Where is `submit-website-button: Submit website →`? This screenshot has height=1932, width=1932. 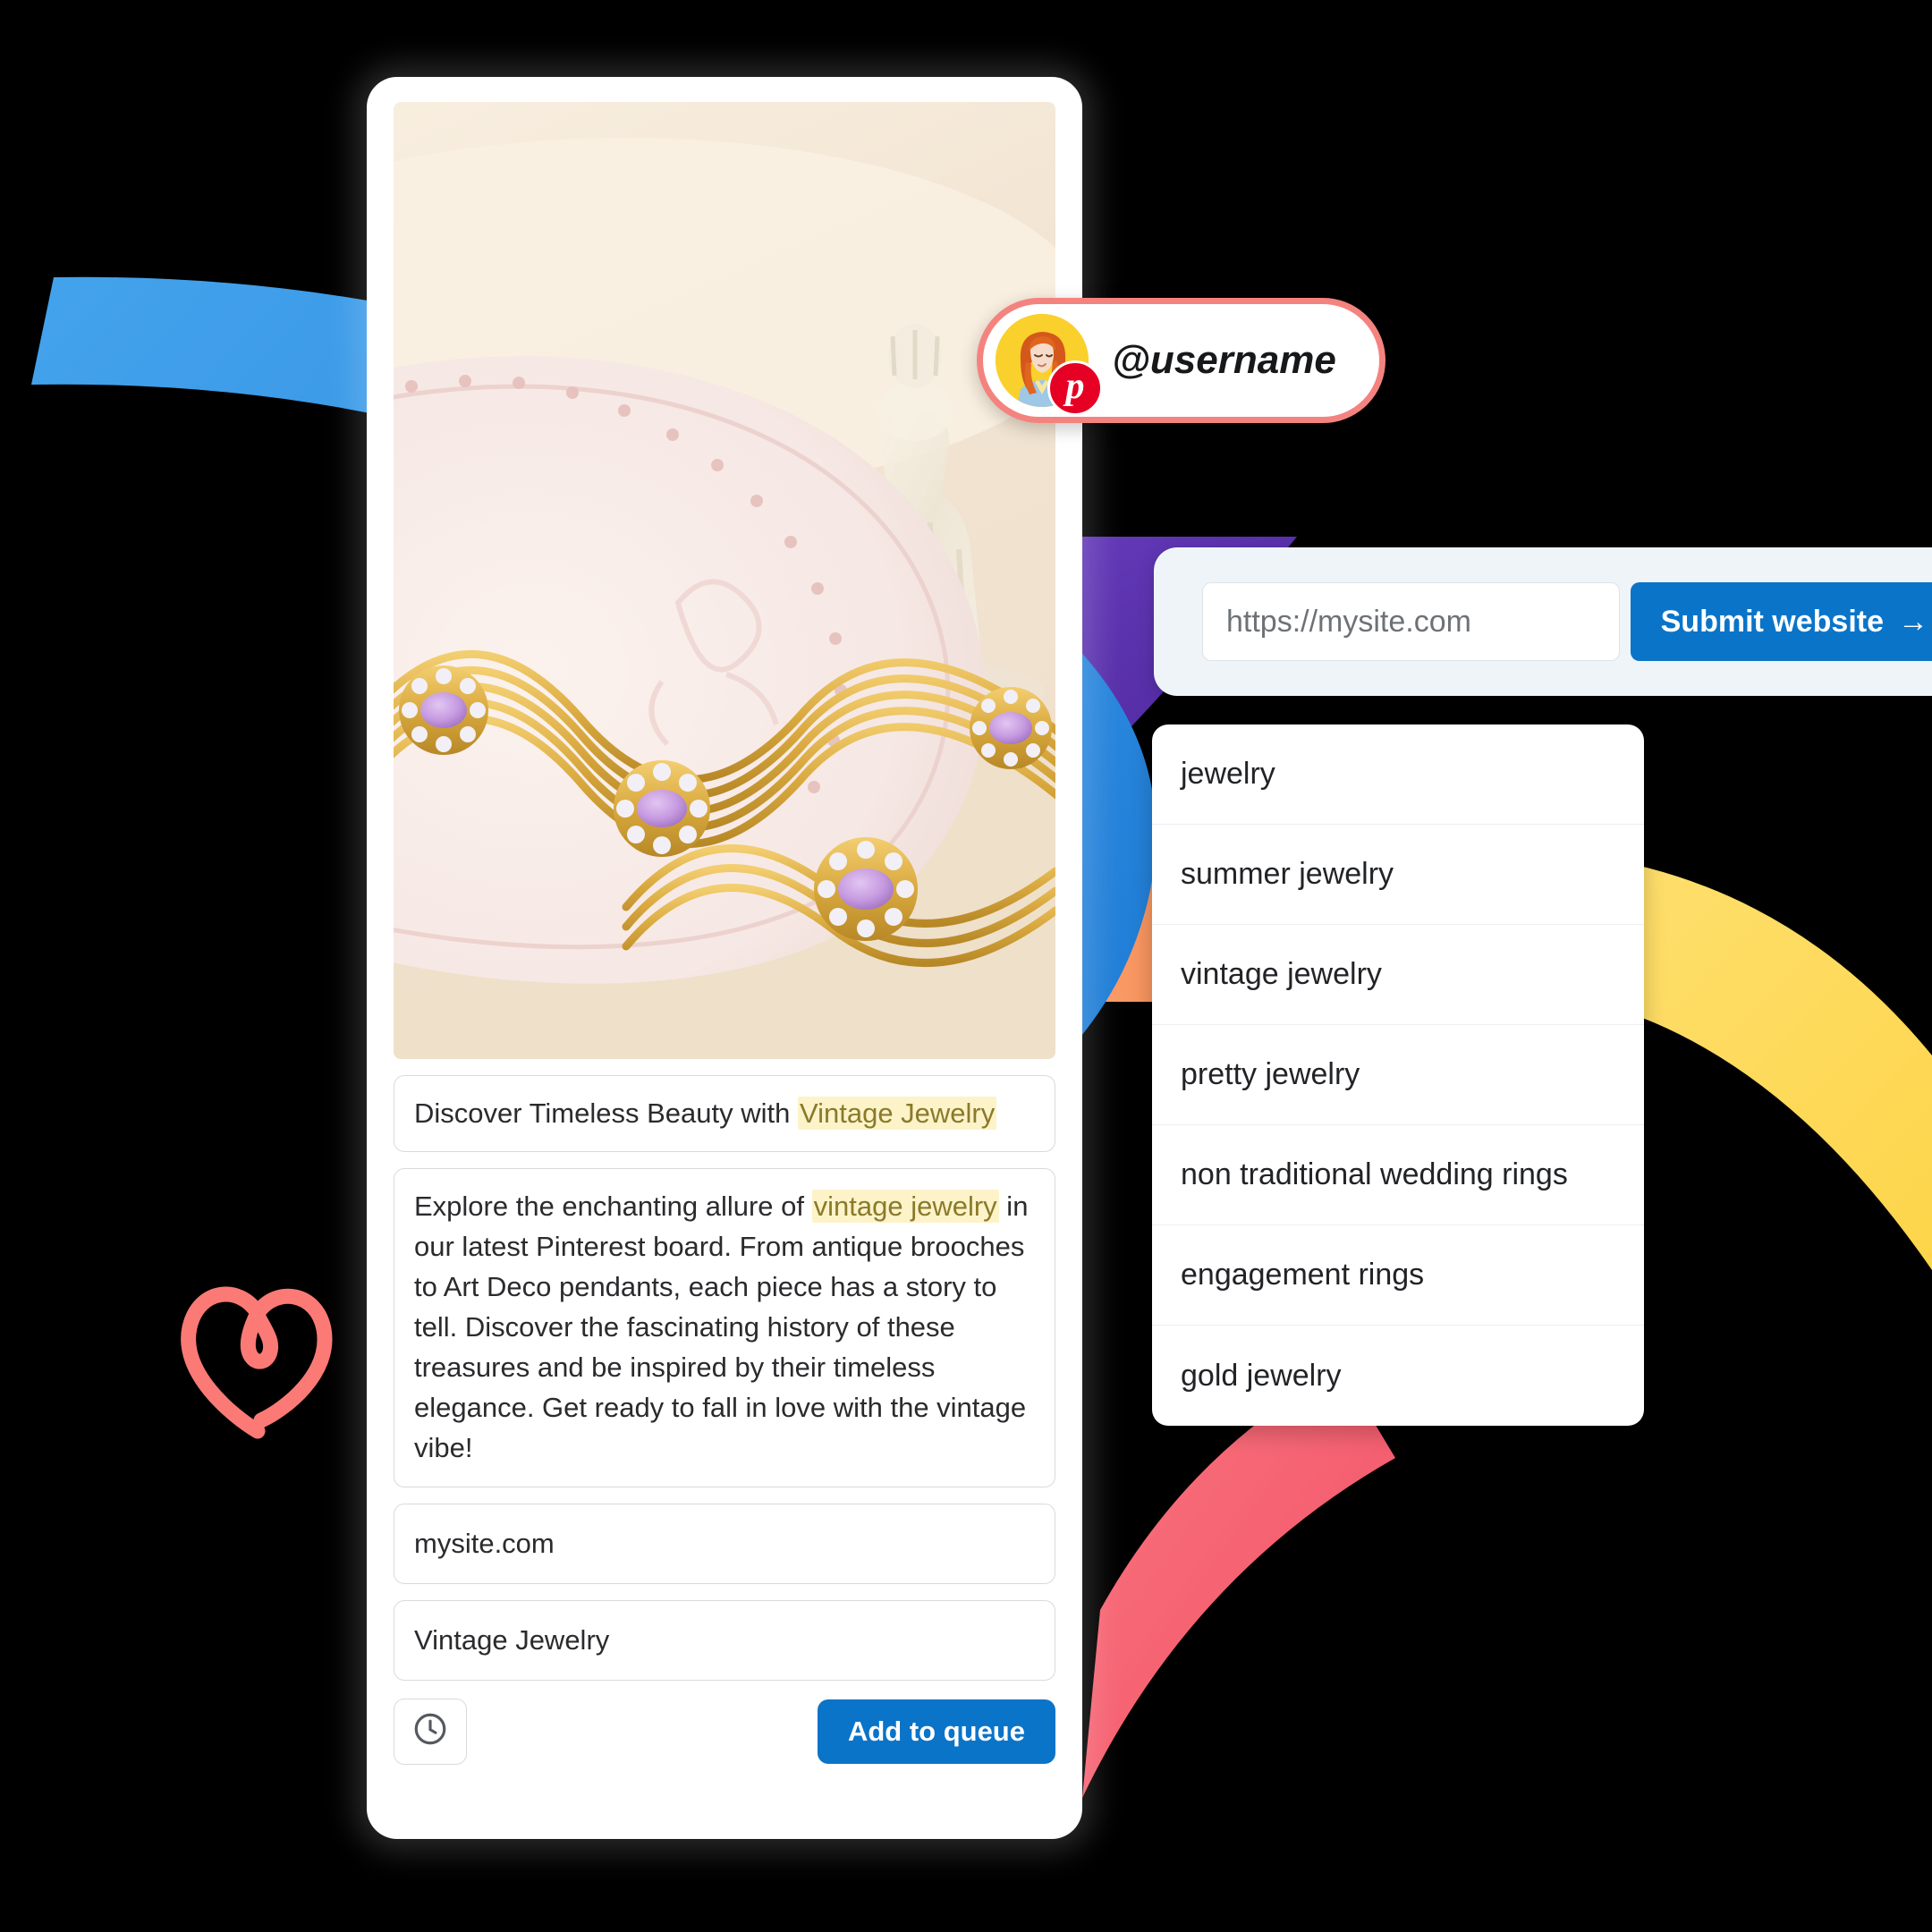 submit-website-button: Submit website → is located at coordinates (1781, 621).